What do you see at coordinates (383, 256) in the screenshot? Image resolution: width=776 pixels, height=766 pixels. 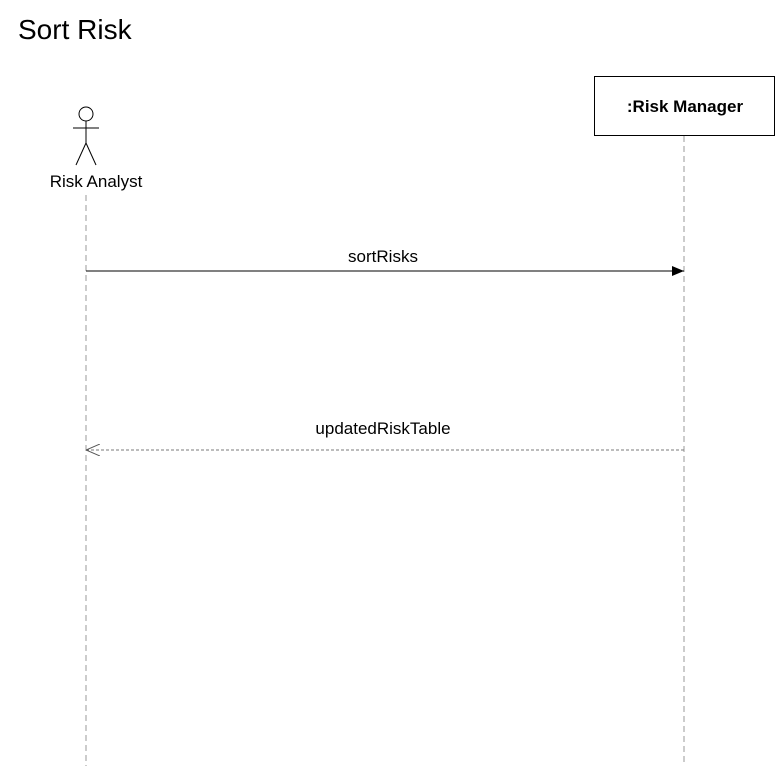 I see `message-label: sortRisks` at bounding box center [383, 256].